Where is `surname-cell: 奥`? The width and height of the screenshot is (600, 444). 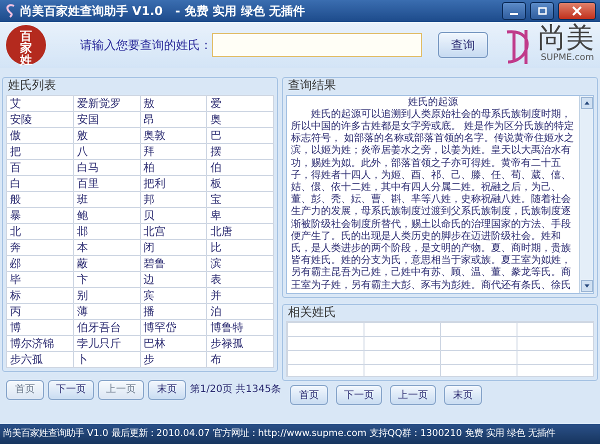
surname-cell: 奥 is located at coordinates (240, 119).